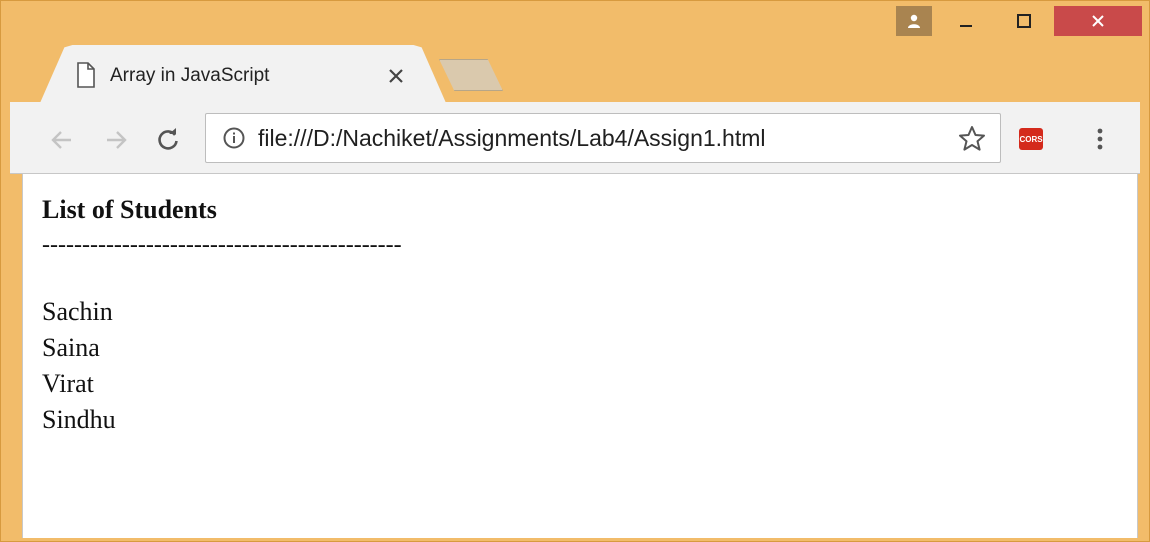 This screenshot has width=1150, height=542. I want to click on close-window-button, so click(1098, 21).